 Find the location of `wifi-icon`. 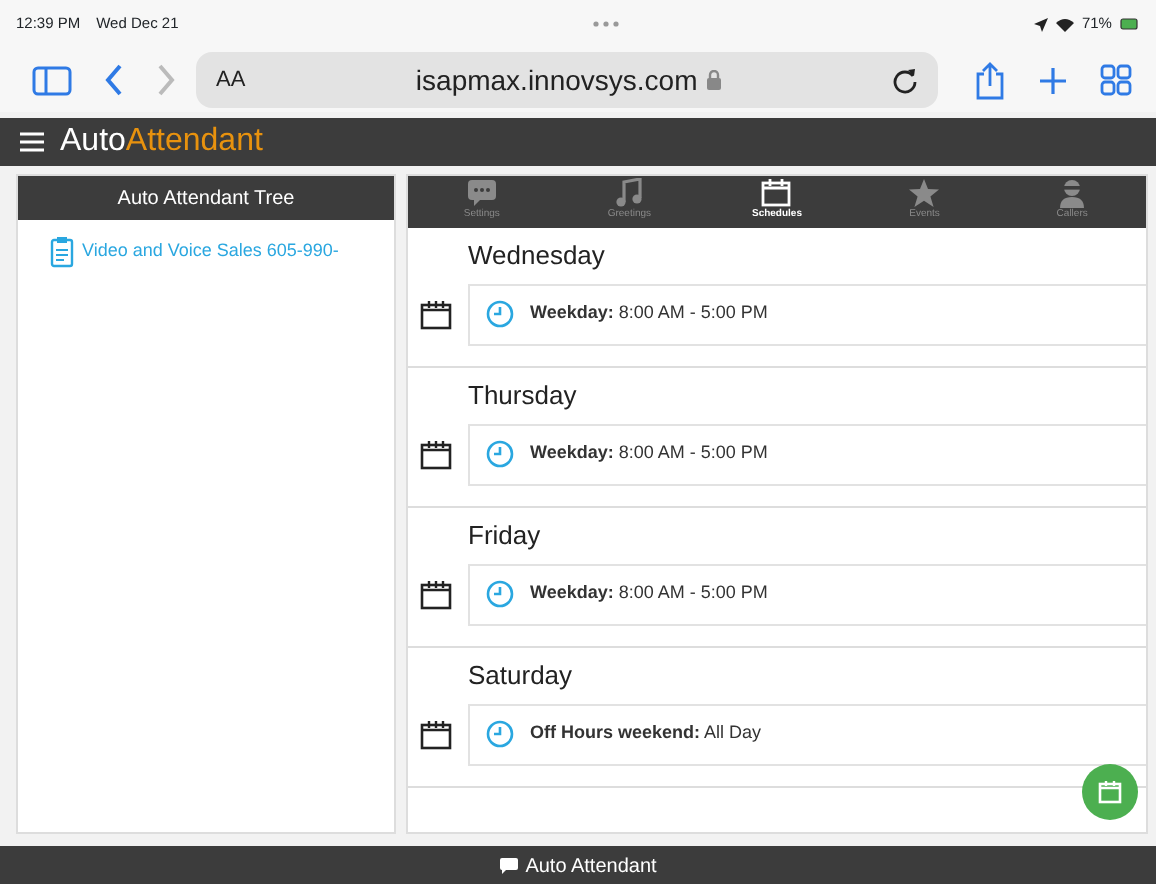

wifi-icon is located at coordinates (1064, 24).